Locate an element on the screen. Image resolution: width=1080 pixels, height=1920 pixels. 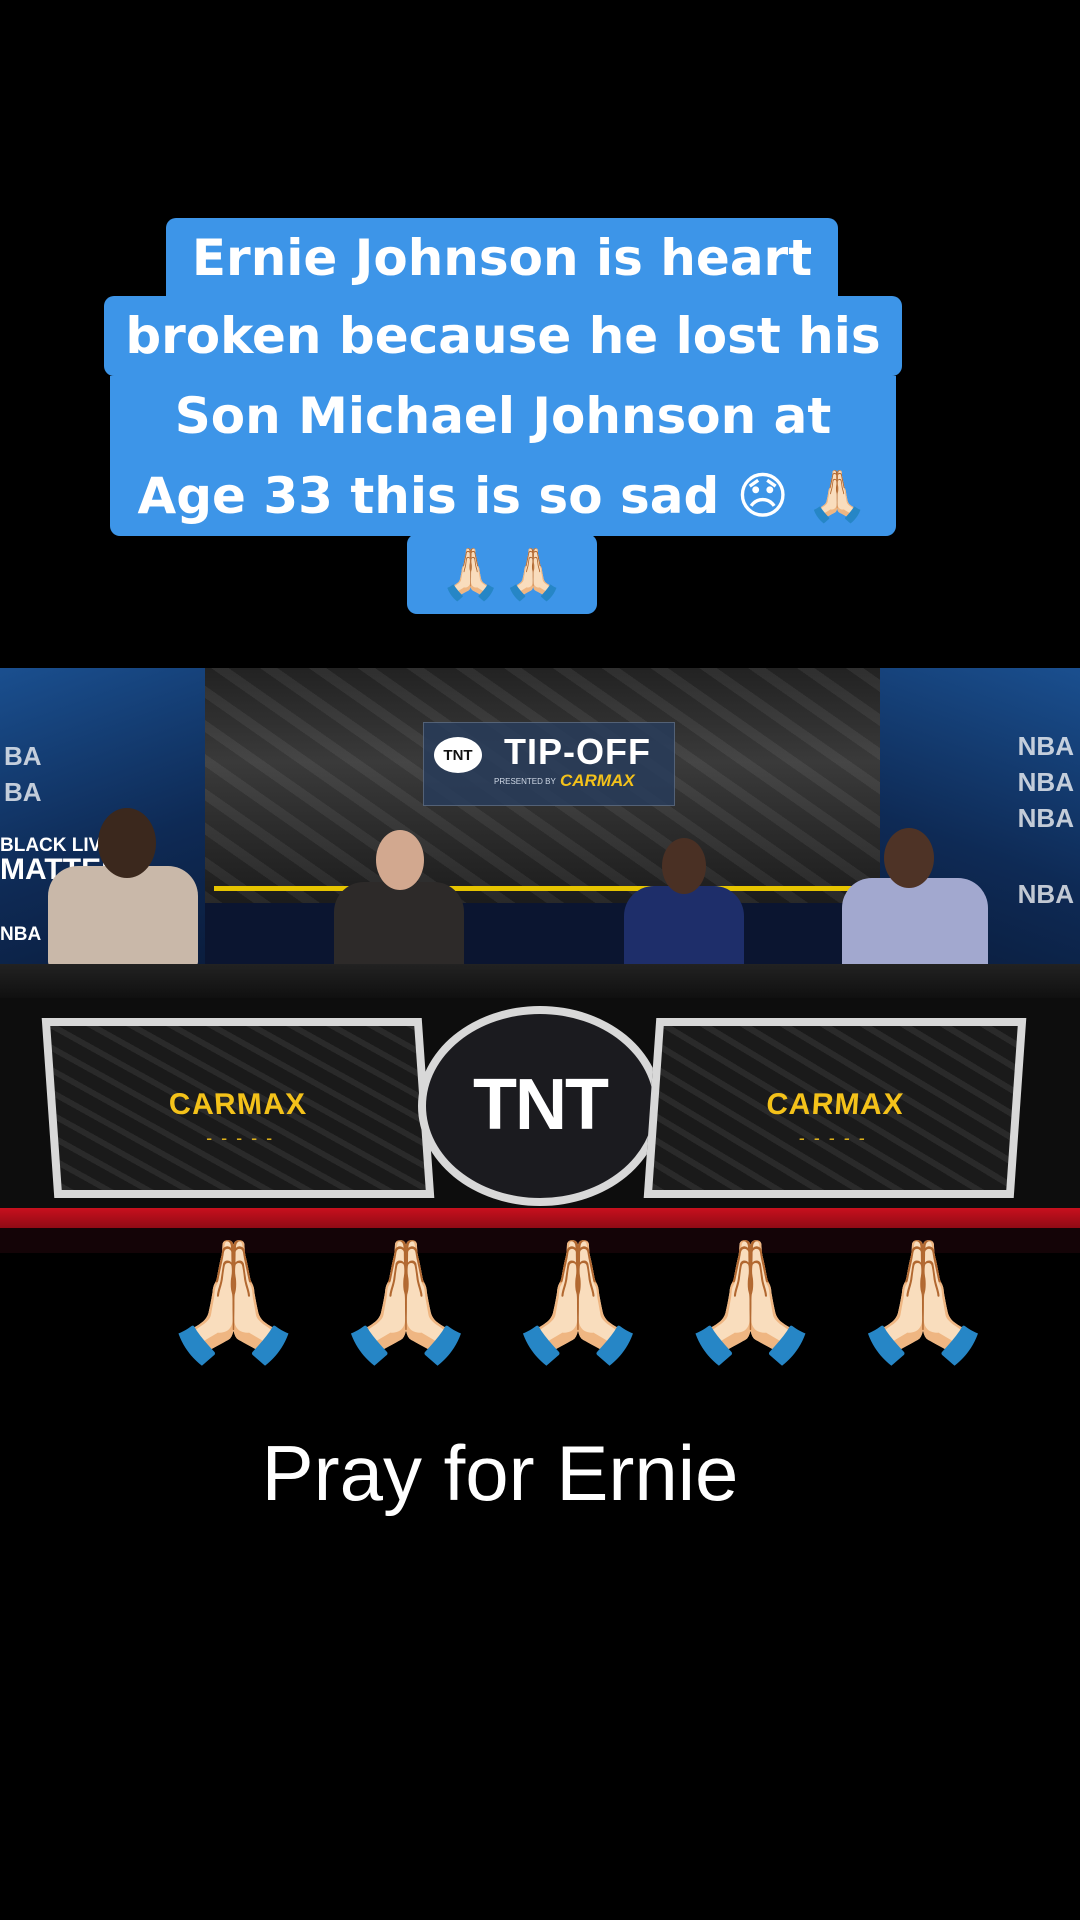
tnt-desk-logo: TNT is located at coordinates (540, 1106).